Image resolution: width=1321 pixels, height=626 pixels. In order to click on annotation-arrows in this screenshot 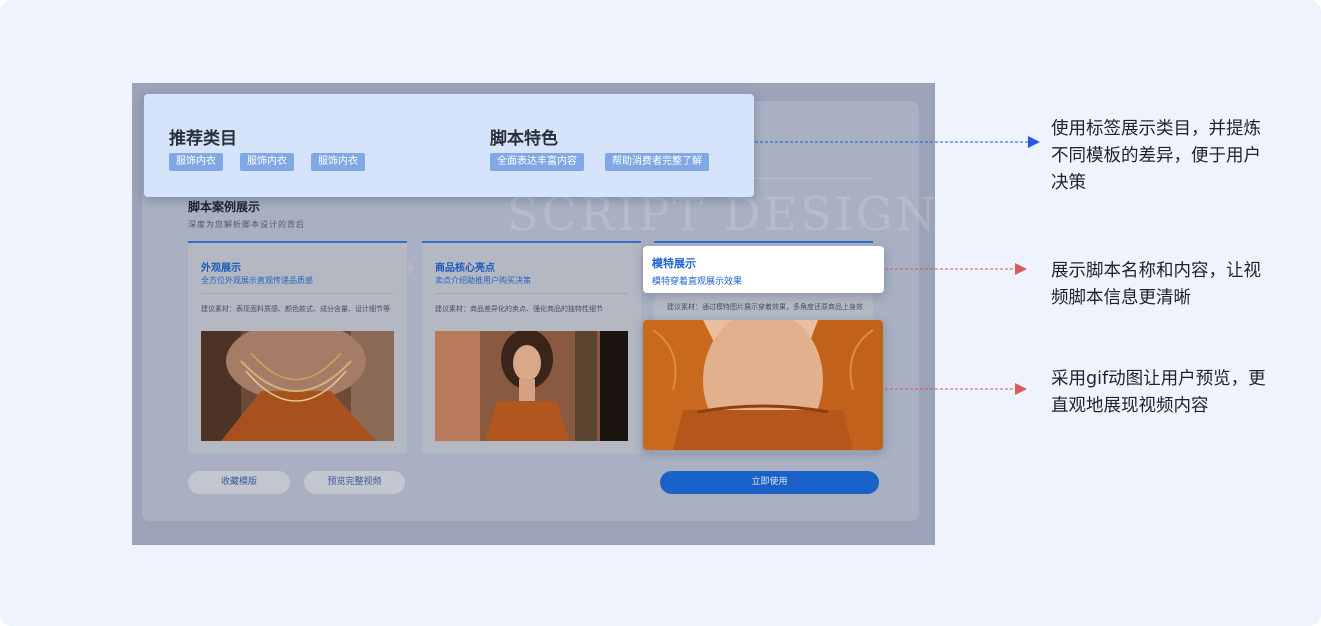, I will do `click(897, 265)`.